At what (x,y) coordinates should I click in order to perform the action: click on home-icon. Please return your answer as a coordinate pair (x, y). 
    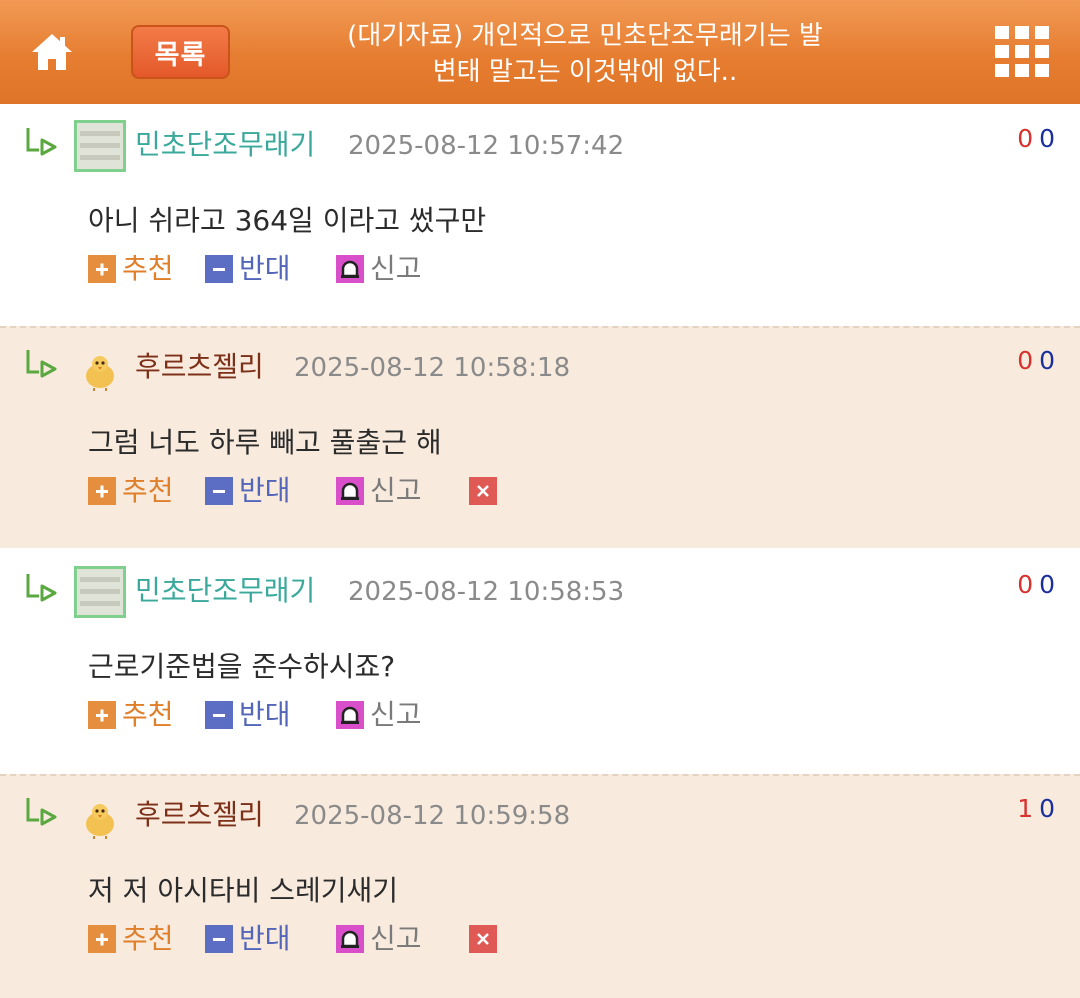
    Looking at the image, I should click on (52, 52).